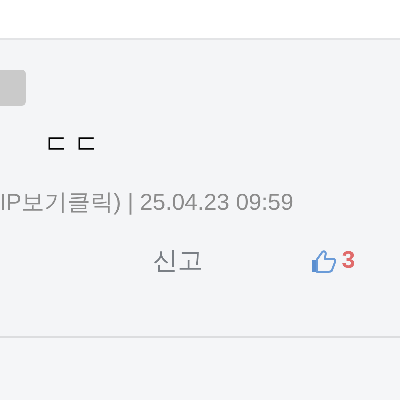 The image size is (400, 400). What do you see at coordinates (333, 261) in the screenshot?
I see `like-button: 3` at bounding box center [333, 261].